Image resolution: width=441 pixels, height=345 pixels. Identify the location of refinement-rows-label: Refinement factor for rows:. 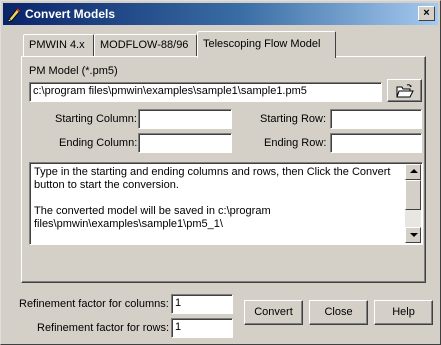
(103, 328).